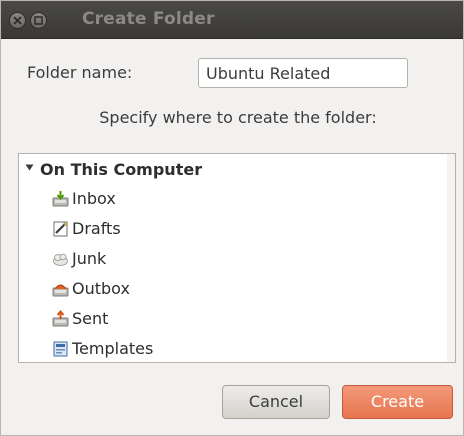  I want to click on specify-location-text: Specify where to create the folder:, so click(238, 117).